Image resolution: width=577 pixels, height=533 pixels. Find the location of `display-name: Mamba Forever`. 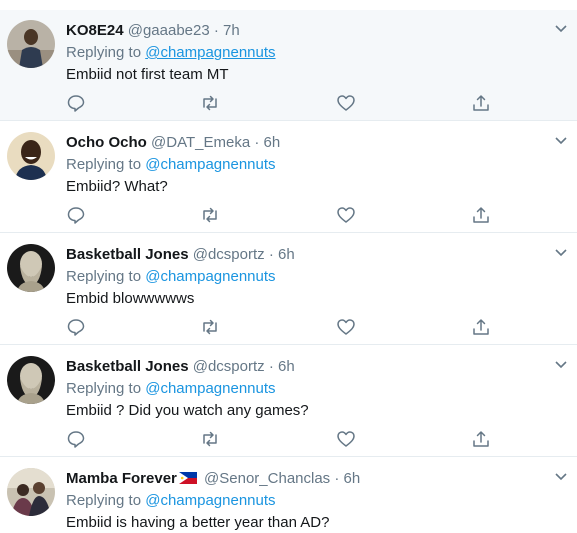

display-name: Mamba Forever is located at coordinates (121, 478).